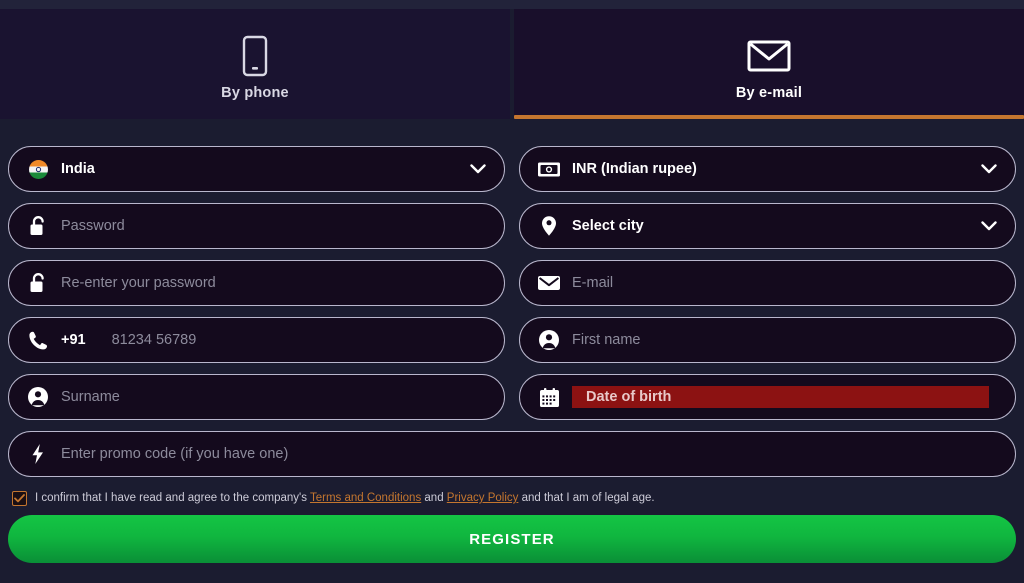 The width and height of the screenshot is (1024, 583). Describe the element at coordinates (256, 169) in the screenshot. I see `country-select: India` at that location.